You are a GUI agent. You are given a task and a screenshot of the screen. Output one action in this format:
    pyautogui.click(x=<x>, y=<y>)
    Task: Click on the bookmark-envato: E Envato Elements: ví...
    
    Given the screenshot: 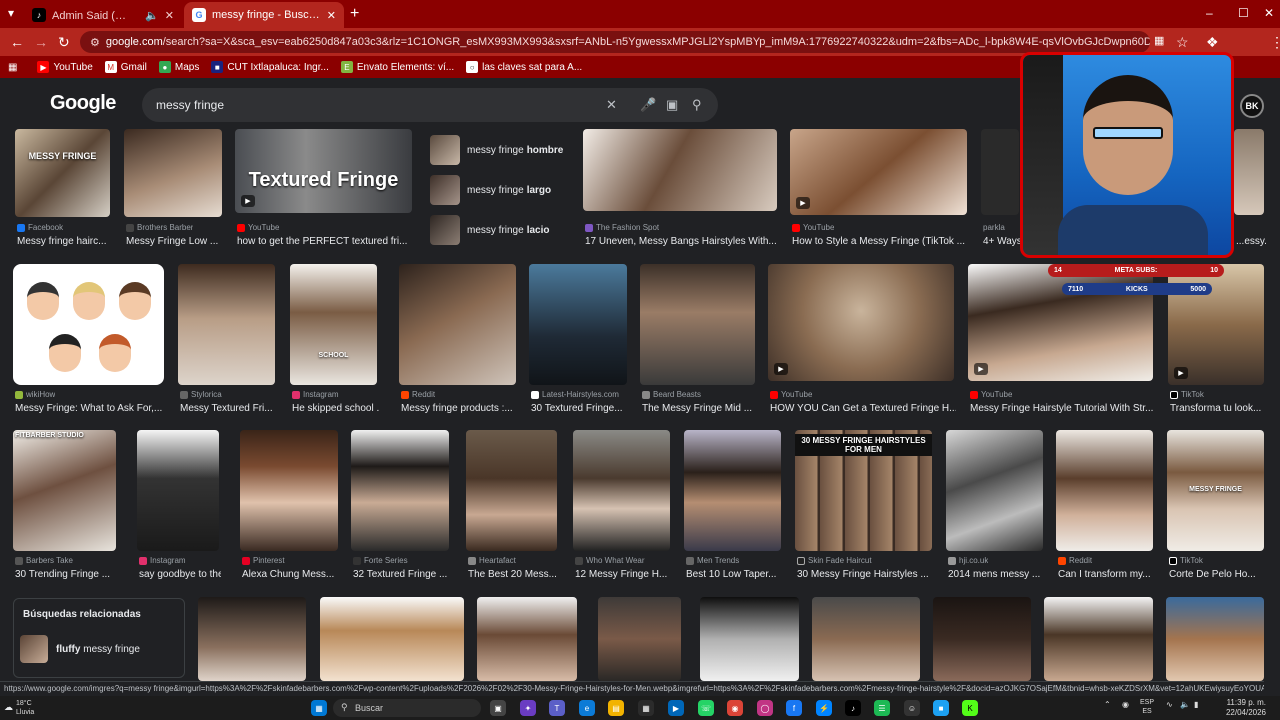 What is the action you would take?
    pyautogui.click(x=397, y=67)
    